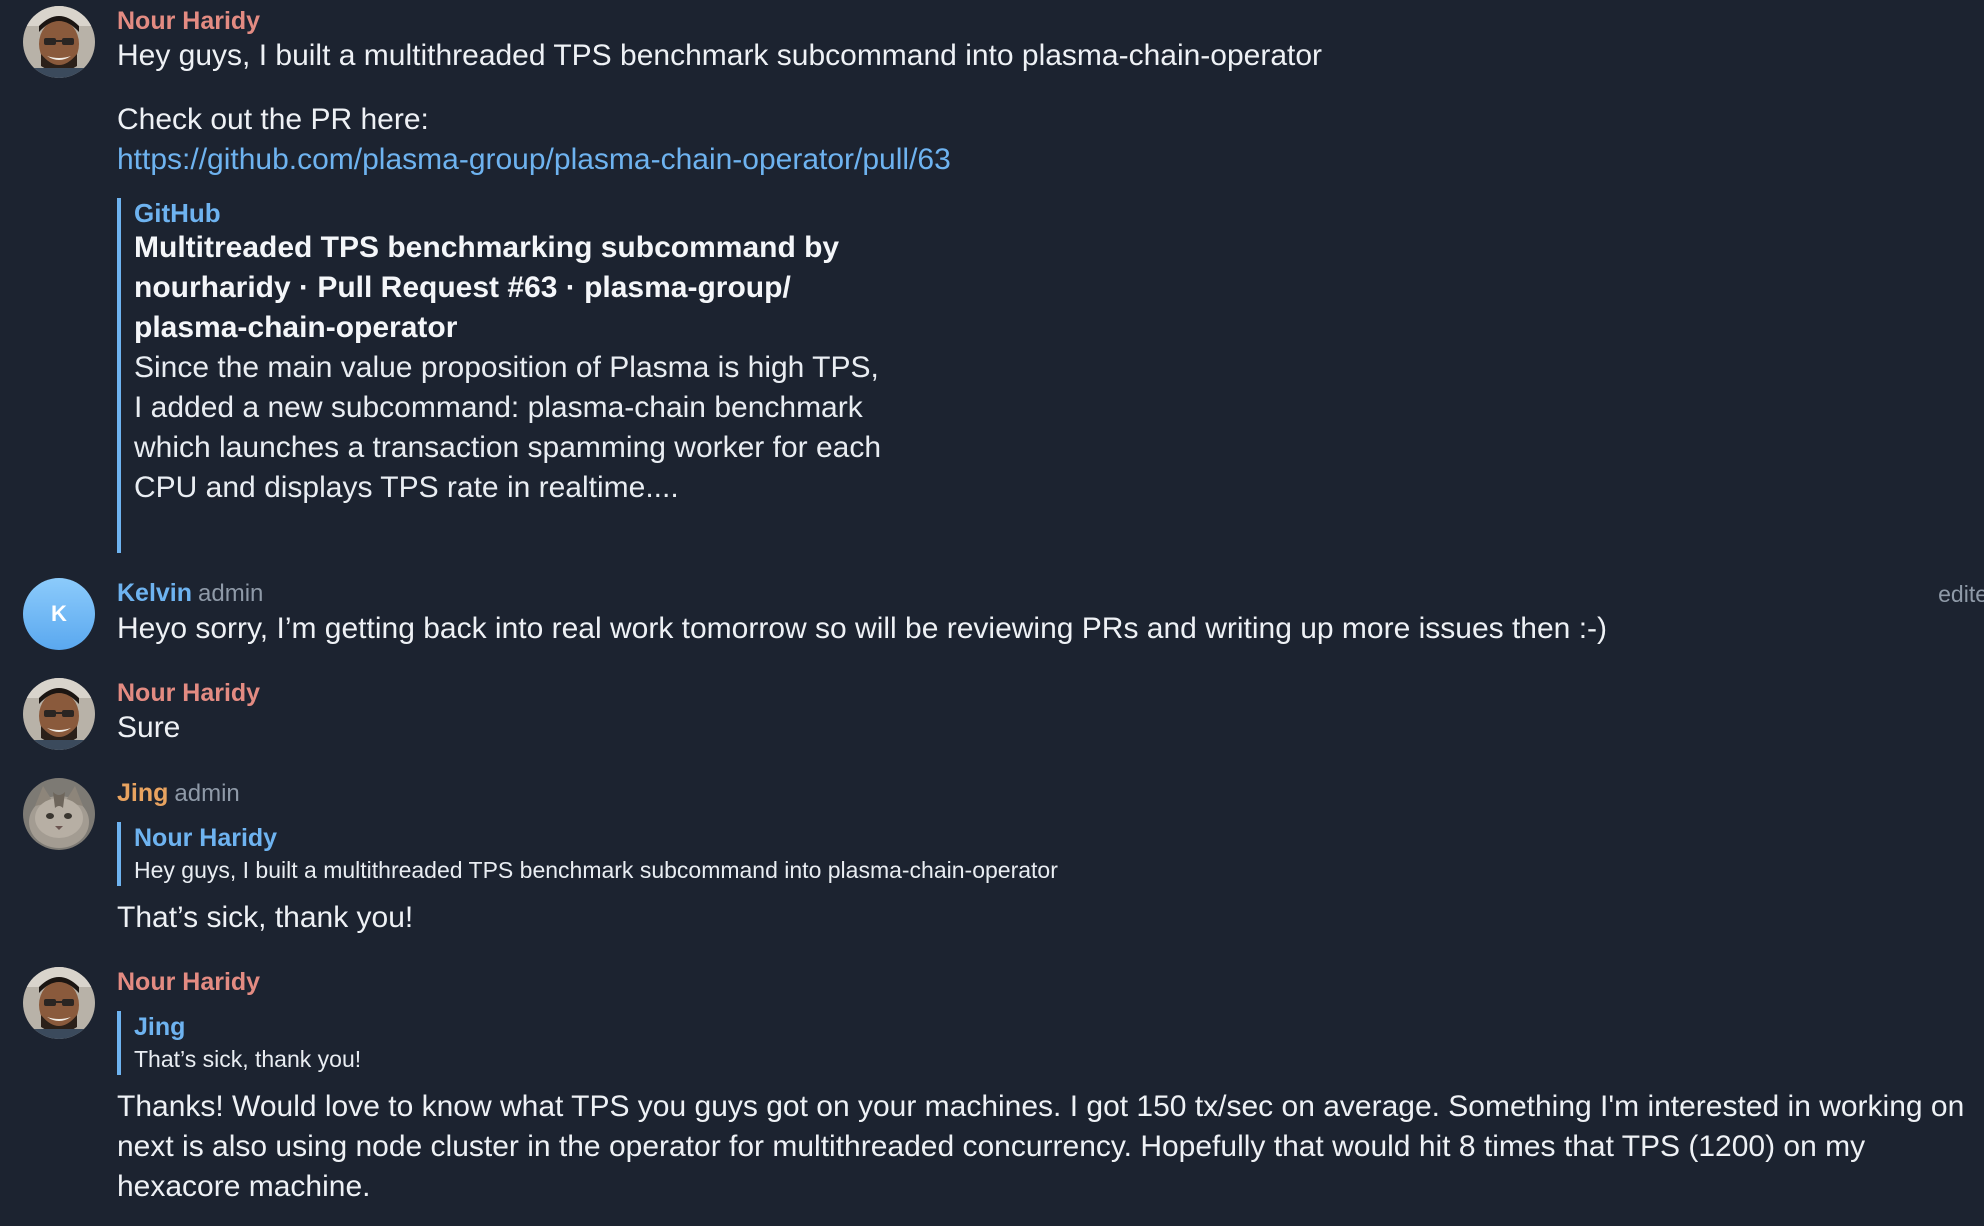  Describe the element at coordinates (248, 1059) in the screenshot. I see `reply-text: That’s sick, thank you!` at that location.